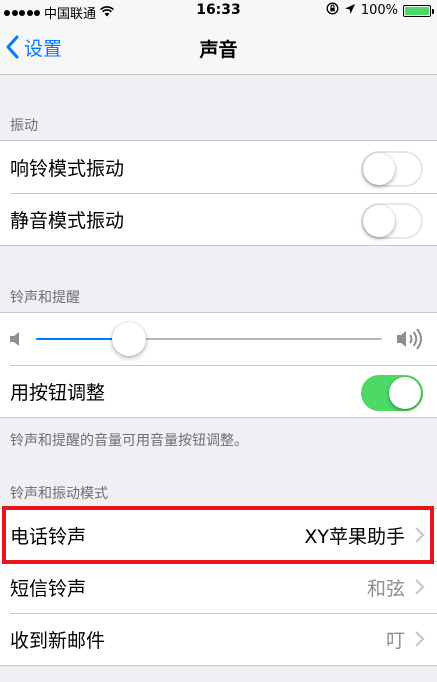 This screenshot has height=682, width=437. Describe the element at coordinates (218, 639) in the screenshot. I see `row-new-mail: 收到新邮件 叮` at that location.